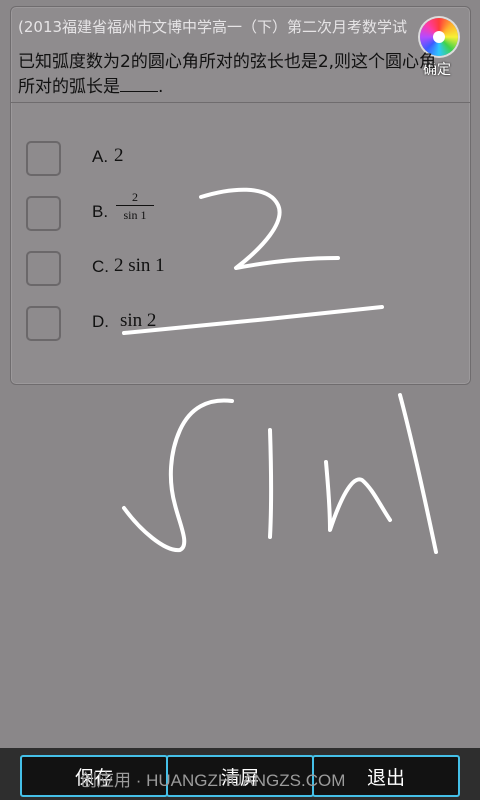 The width and height of the screenshot is (480, 800). Describe the element at coordinates (386, 776) in the screenshot. I see `exit-button: 退出` at that location.